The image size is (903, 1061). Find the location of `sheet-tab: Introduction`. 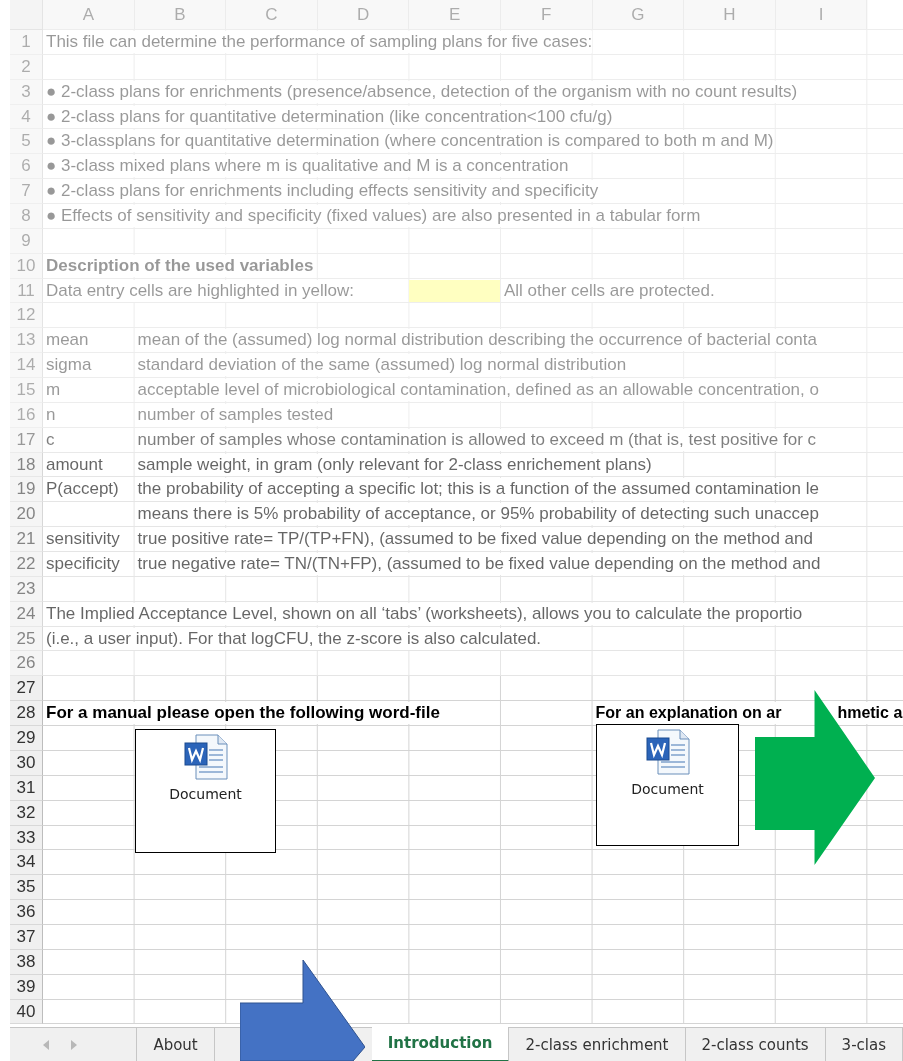

sheet-tab: Introduction is located at coordinates (440, 1044).